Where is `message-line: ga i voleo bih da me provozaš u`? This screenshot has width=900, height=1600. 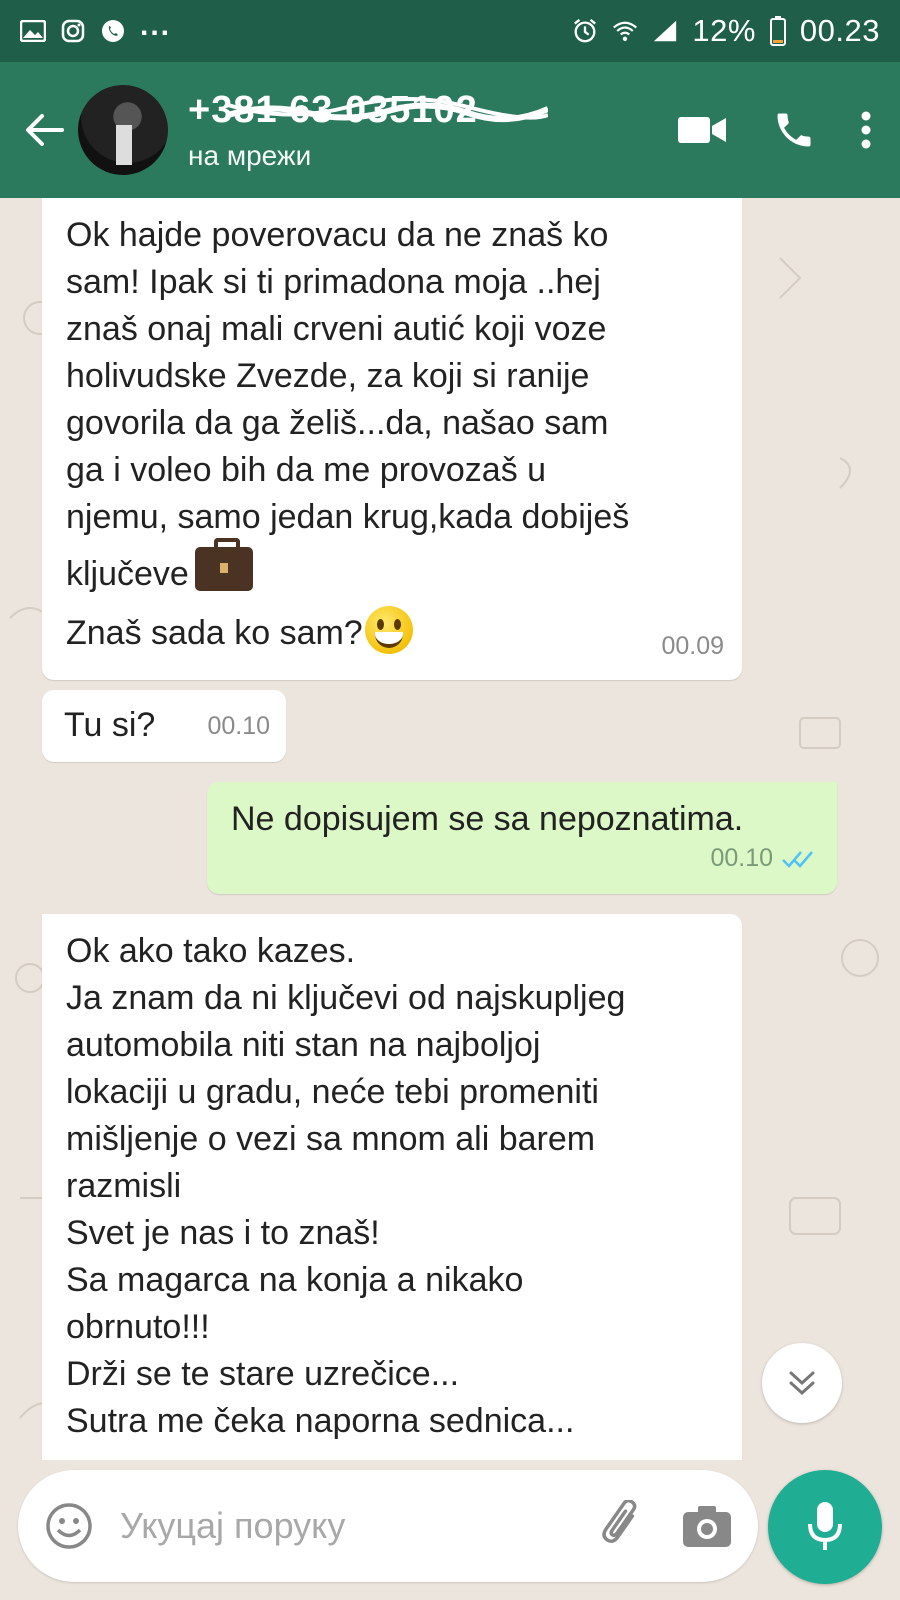 message-line: ga i voleo bih da me provozaš u is located at coordinates (306, 470).